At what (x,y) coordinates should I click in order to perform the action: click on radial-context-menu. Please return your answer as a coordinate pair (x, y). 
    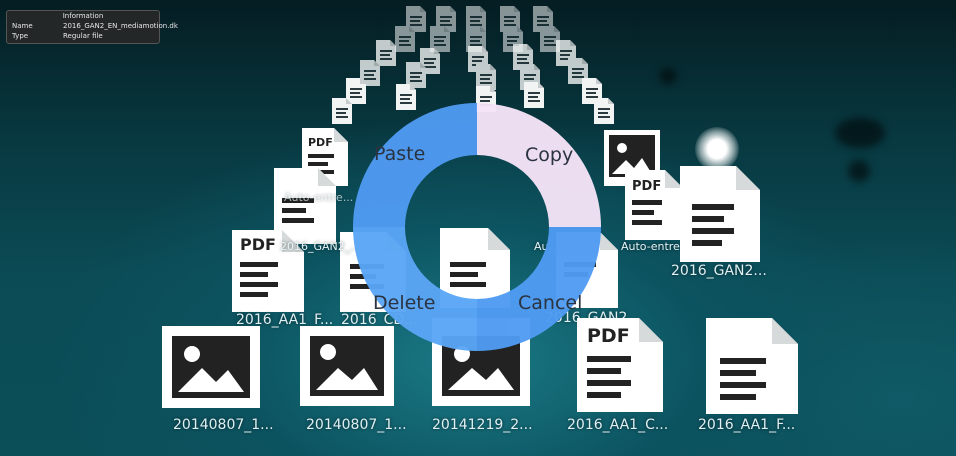
    Looking at the image, I should click on (477, 227).